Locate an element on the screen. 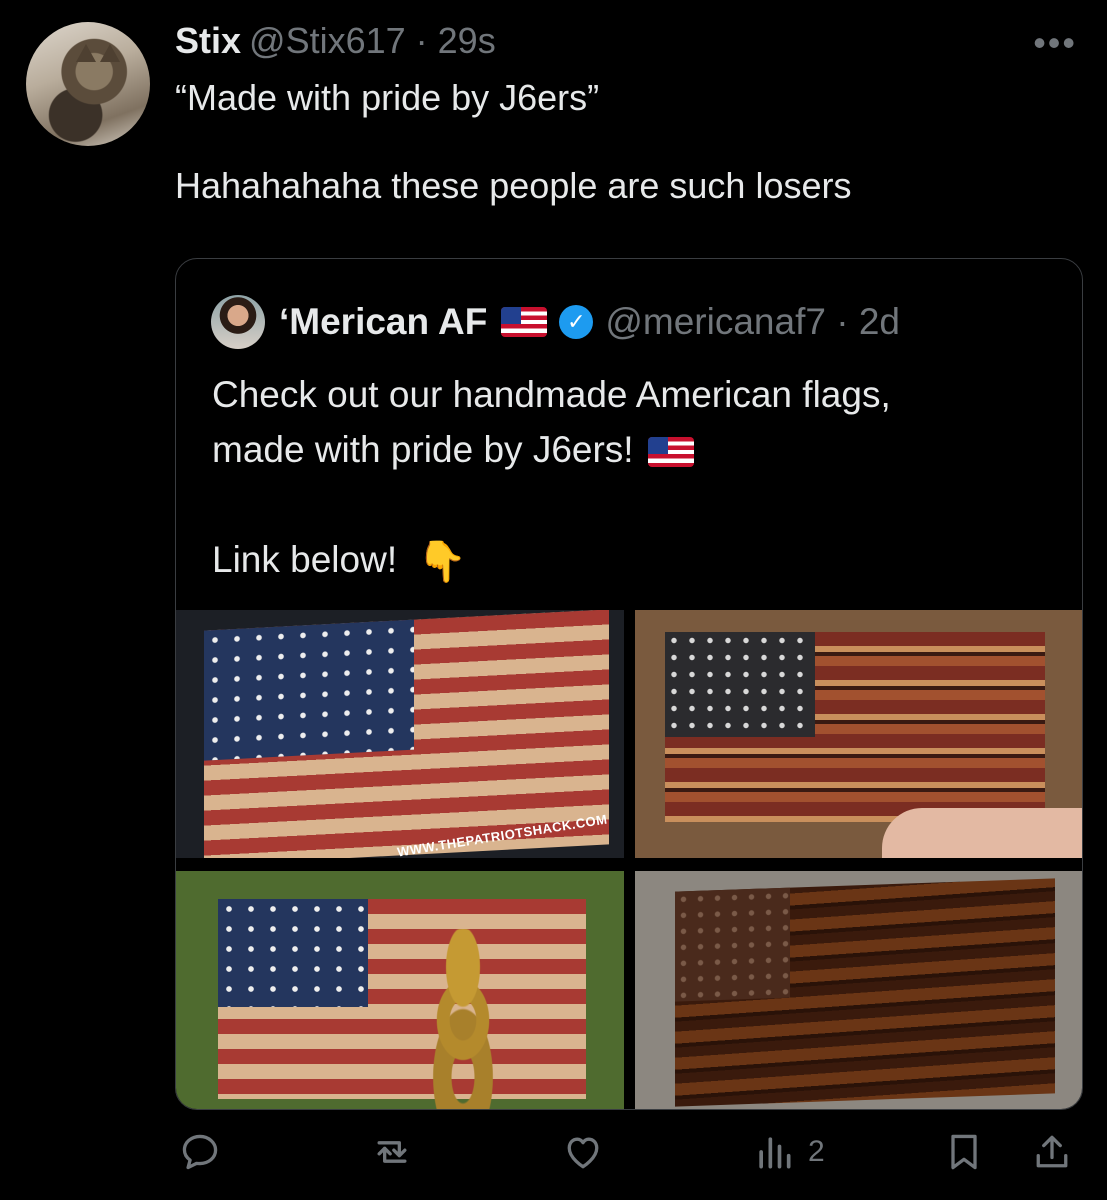 The width and height of the screenshot is (1107, 1200). views-count: 2 is located at coordinates (816, 1151).